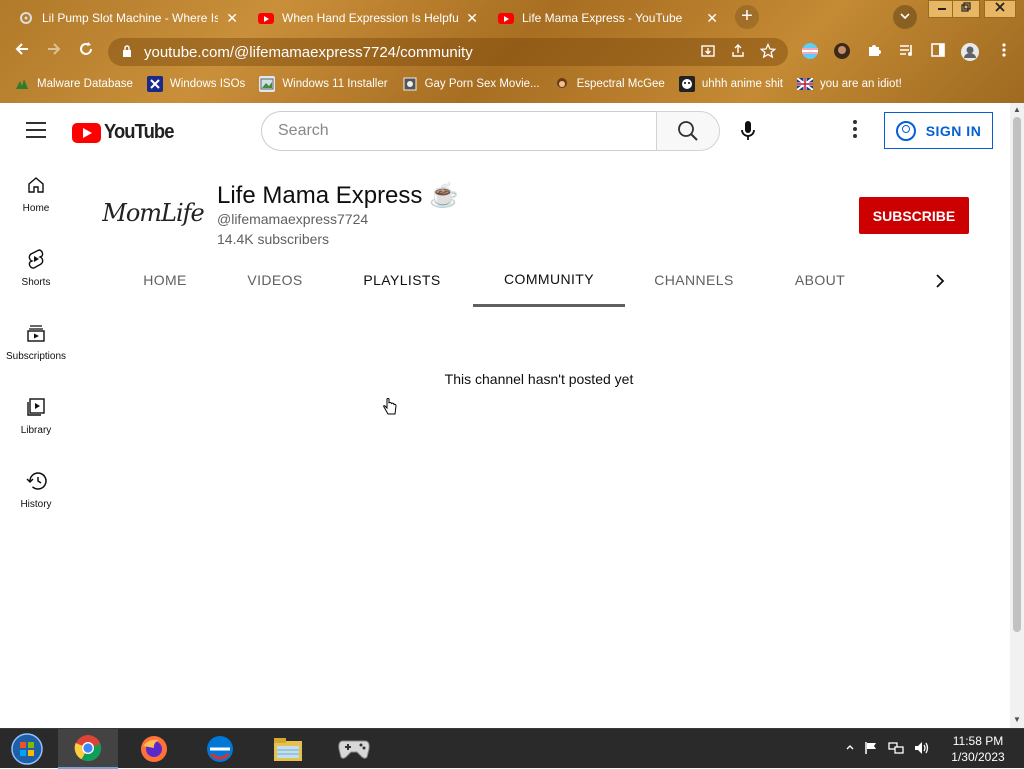 The image size is (1024, 769). I want to click on sign-in-button: SIGN IN, so click(938, 130).